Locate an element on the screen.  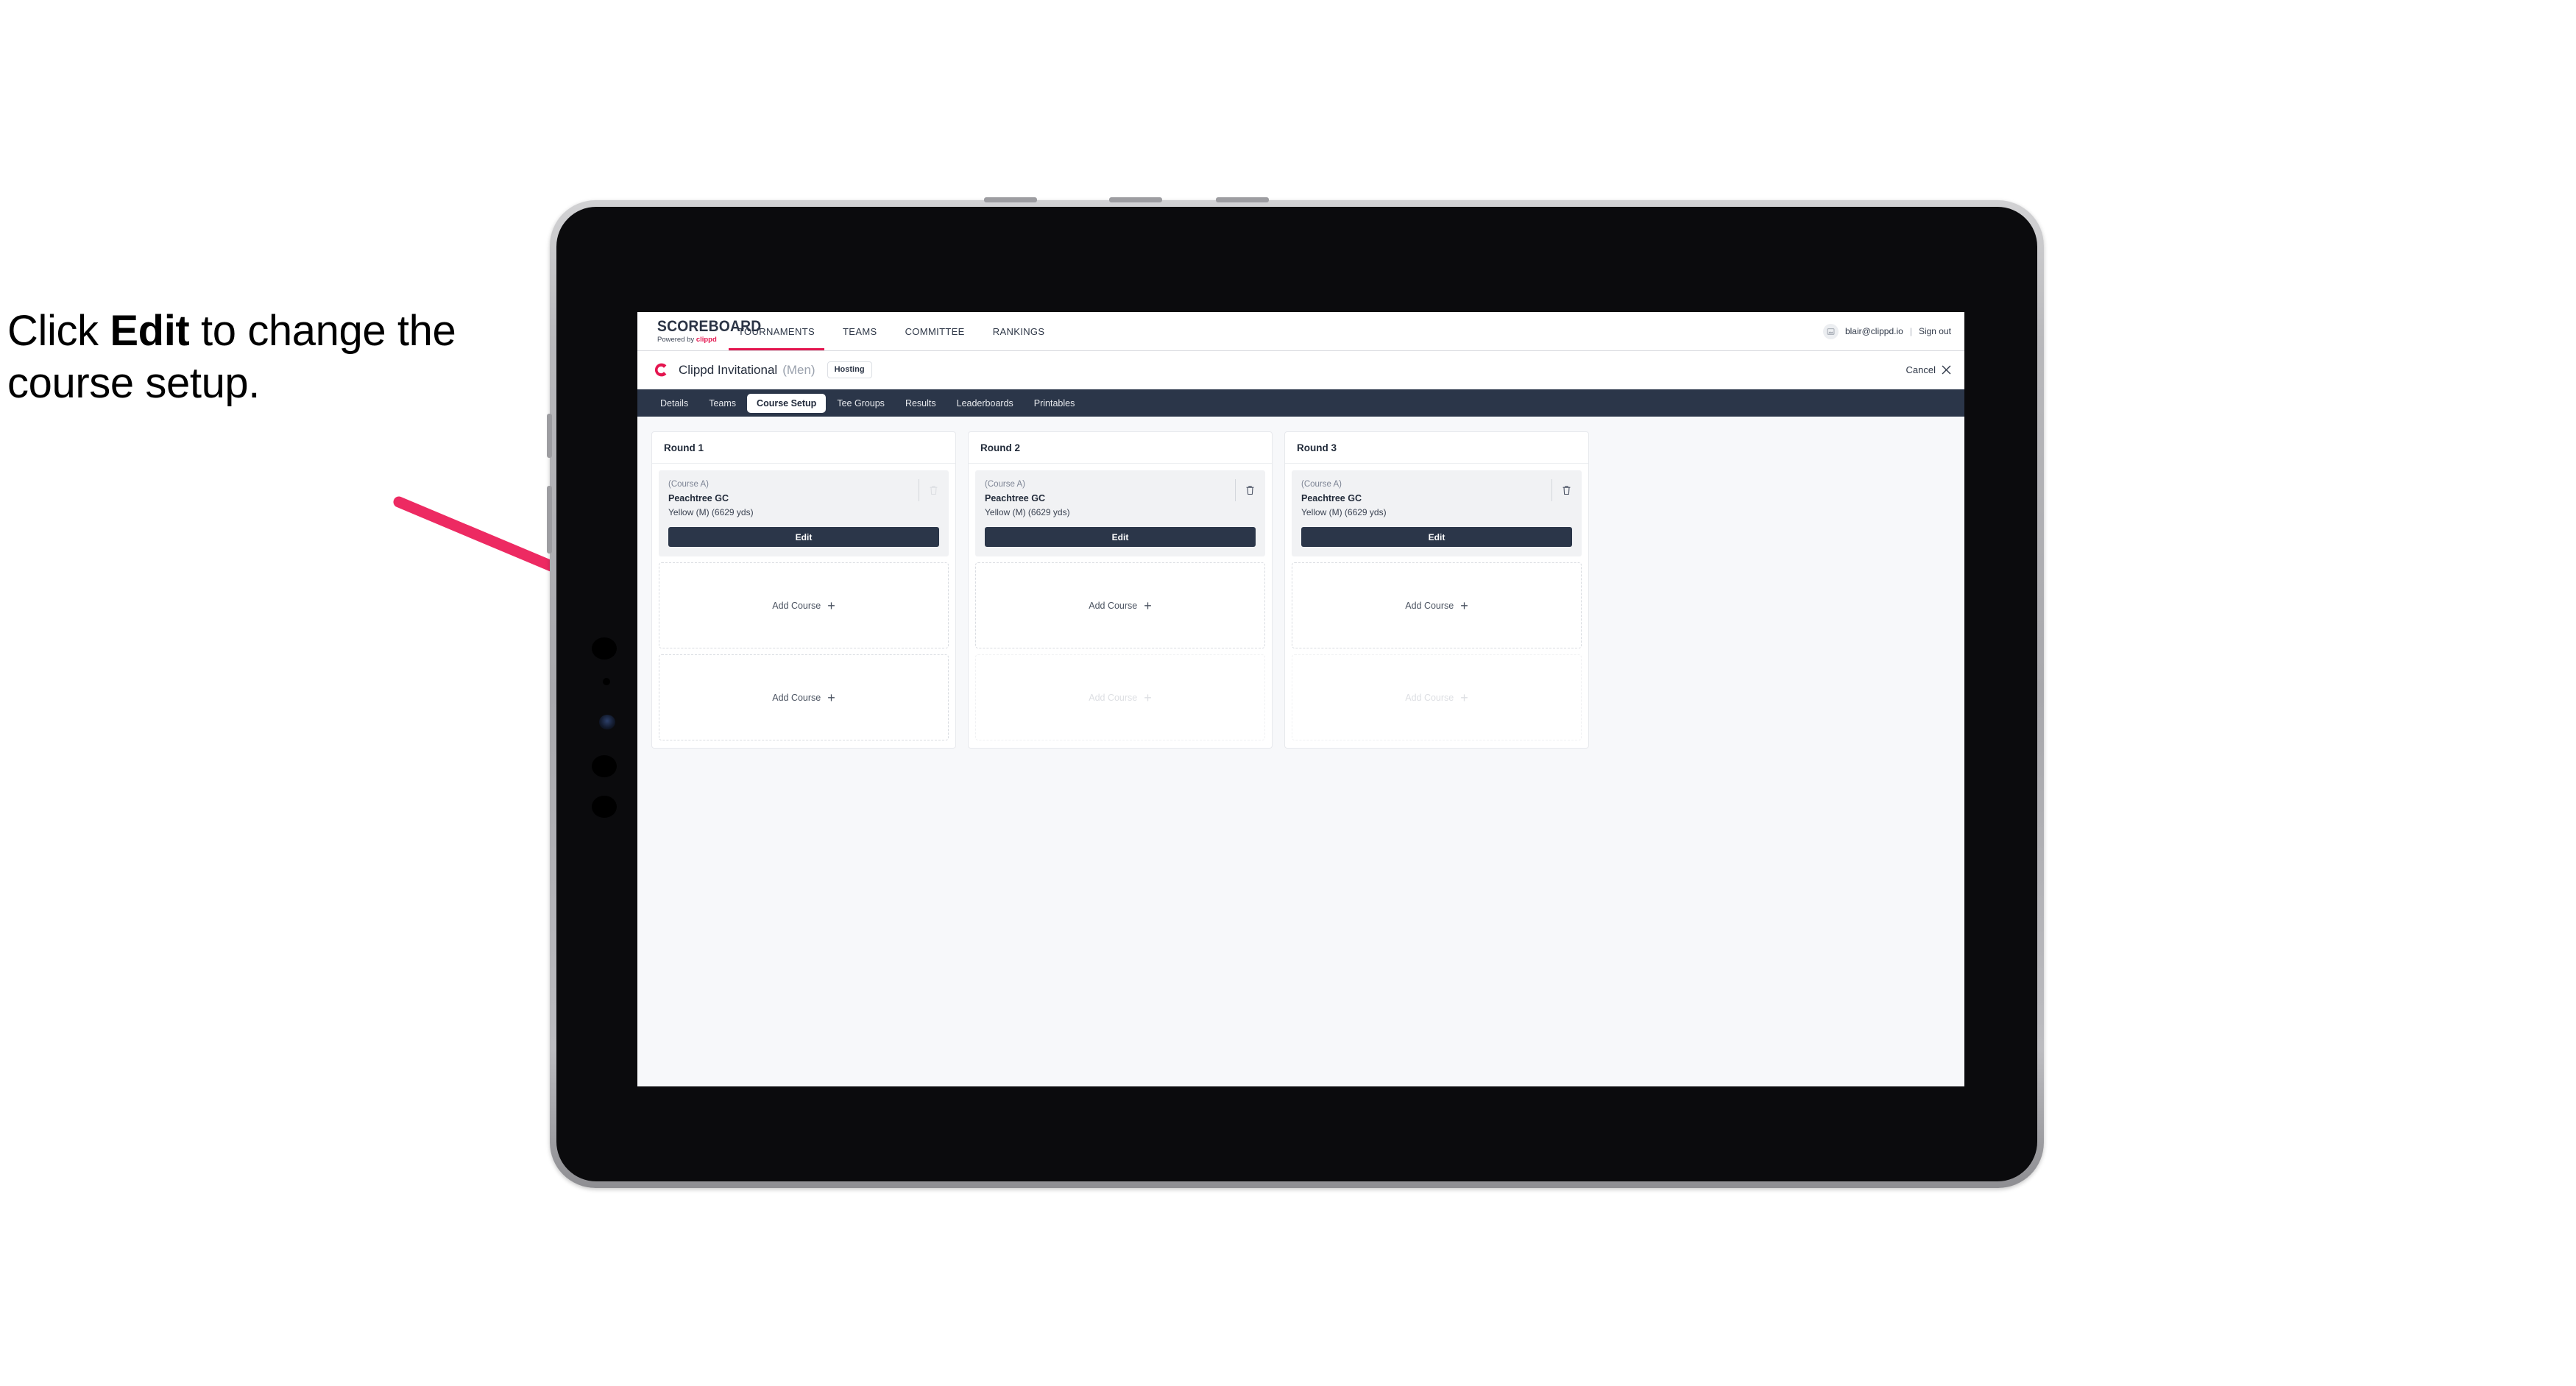
tournament-name: Clippd Invitational is located at coordinates (728, 369).